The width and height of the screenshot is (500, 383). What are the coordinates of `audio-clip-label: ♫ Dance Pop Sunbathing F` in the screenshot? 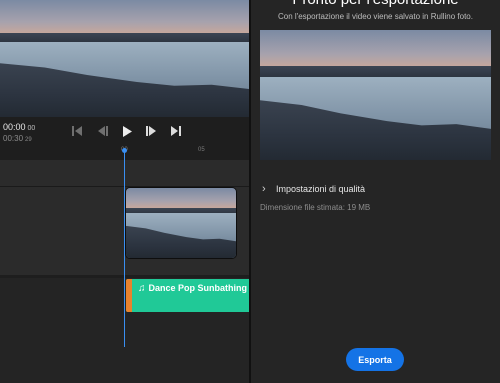 It's located at (193, 288).